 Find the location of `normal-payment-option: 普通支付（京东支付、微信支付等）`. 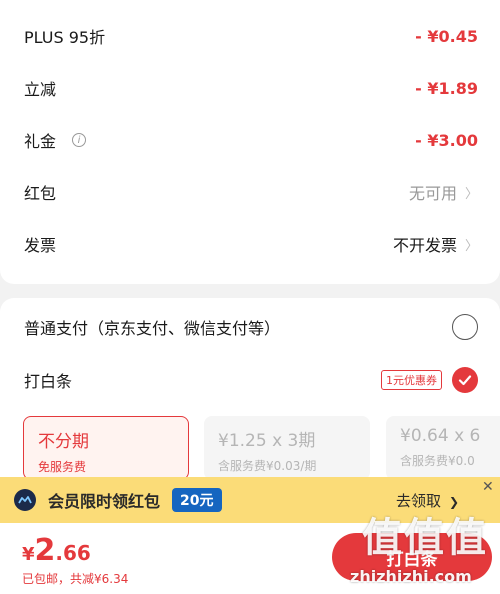

normal-payment-option: 普通支付（京东支付、微信支付等） is located at coordinates (250, 327).